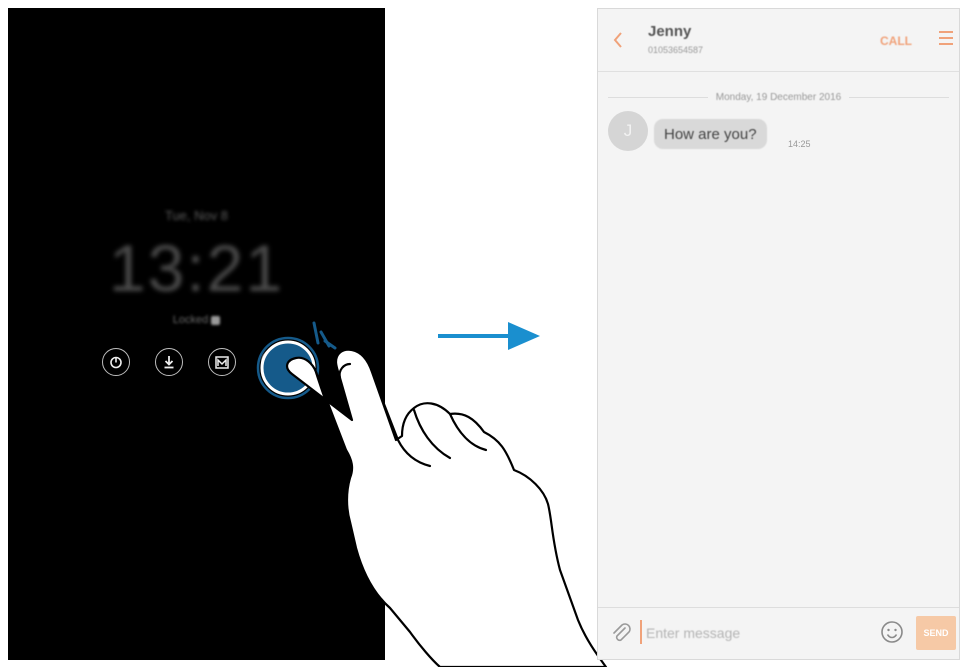  I want to click on contact-name: Jenny, so click(670, 31).